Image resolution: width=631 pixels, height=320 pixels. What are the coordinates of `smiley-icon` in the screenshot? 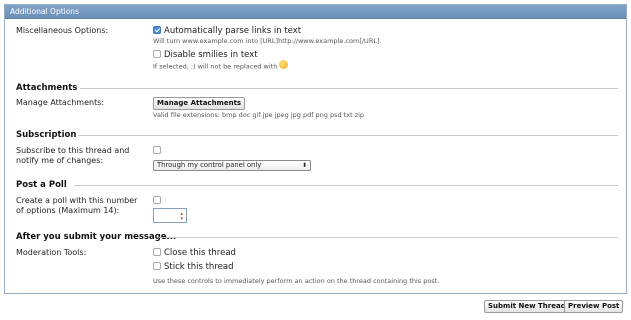 It's located at (284, 64).